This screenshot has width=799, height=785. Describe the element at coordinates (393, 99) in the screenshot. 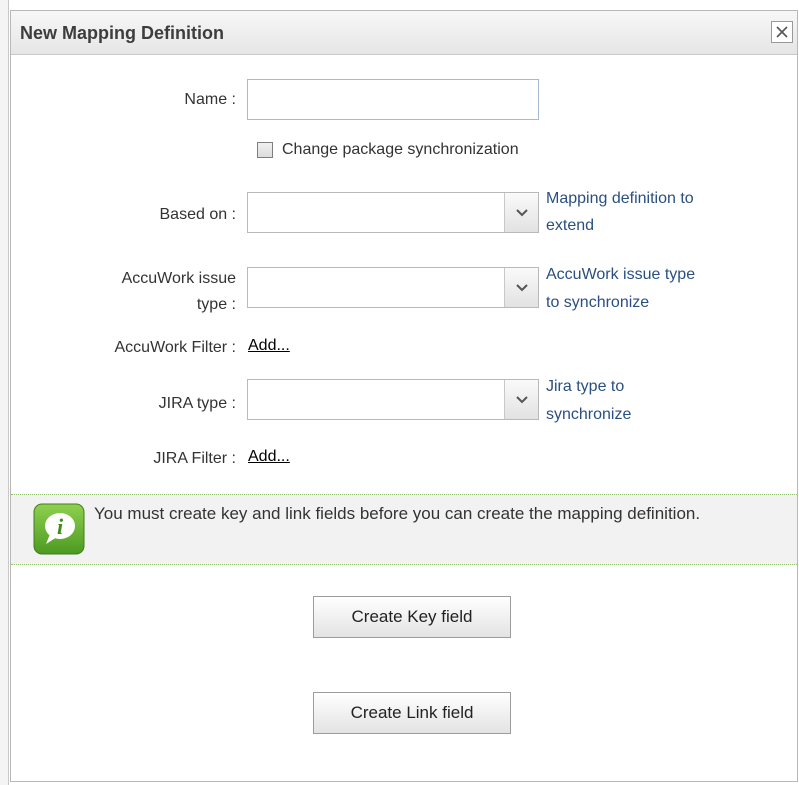

I see `name-input` at that location.